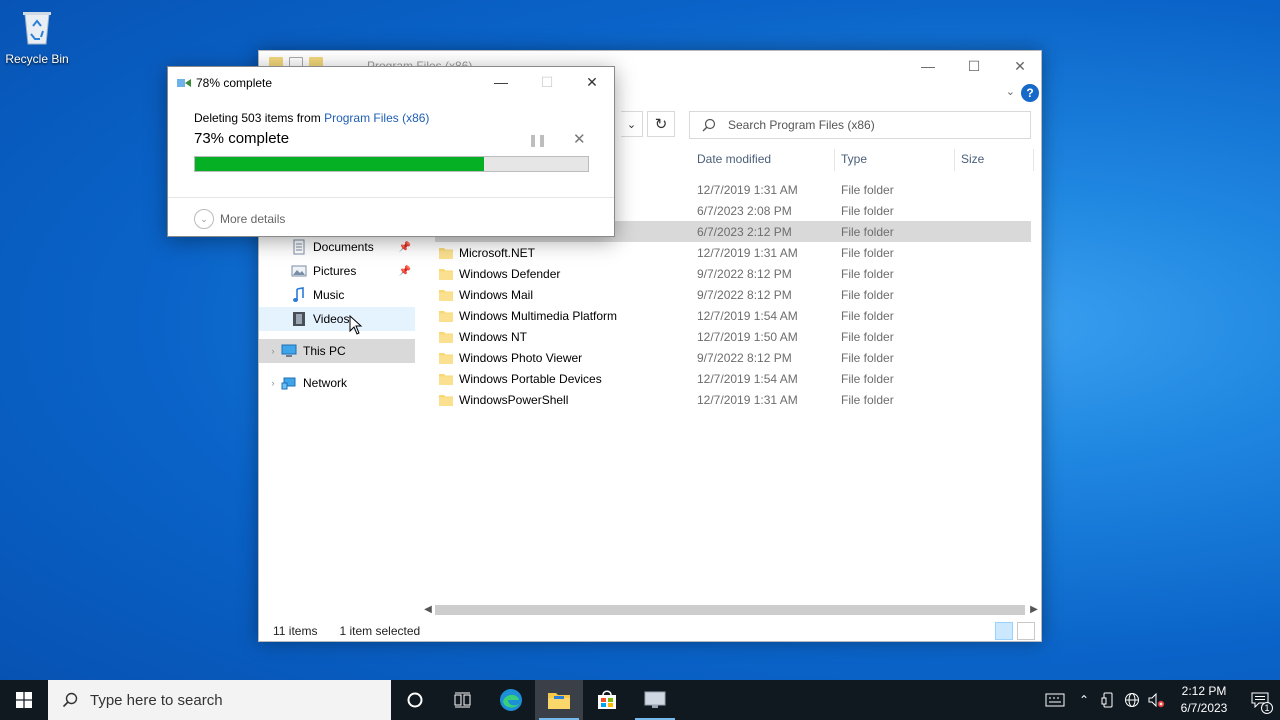 The width and height of the screenshot is (1280, 720). I want to click on nav-item-videos: Videos, so click(337, 319).